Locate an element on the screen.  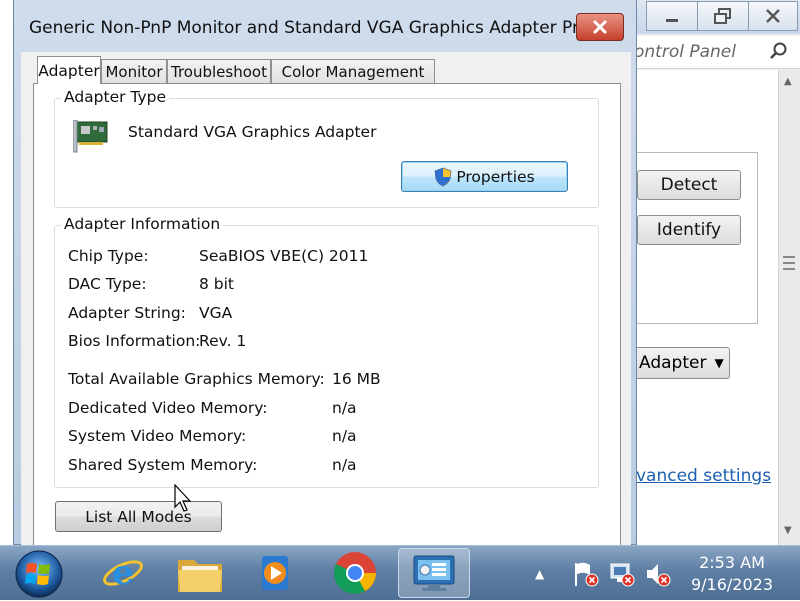
total-memory-value: 16 MB is located at coordinates (356, 379).